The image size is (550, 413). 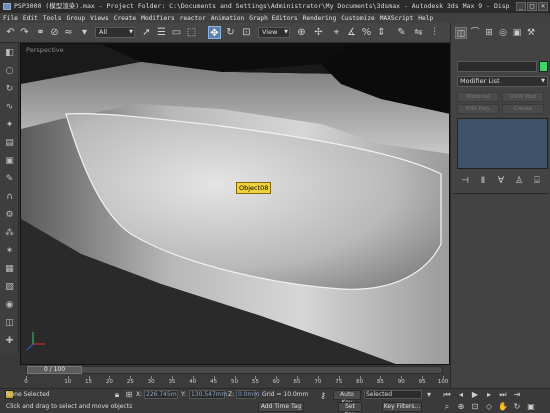 What do you see at coordinates (9, 323) in the screenshot?
I see `camera-icon: ◫` at bounding box center [9, 323].